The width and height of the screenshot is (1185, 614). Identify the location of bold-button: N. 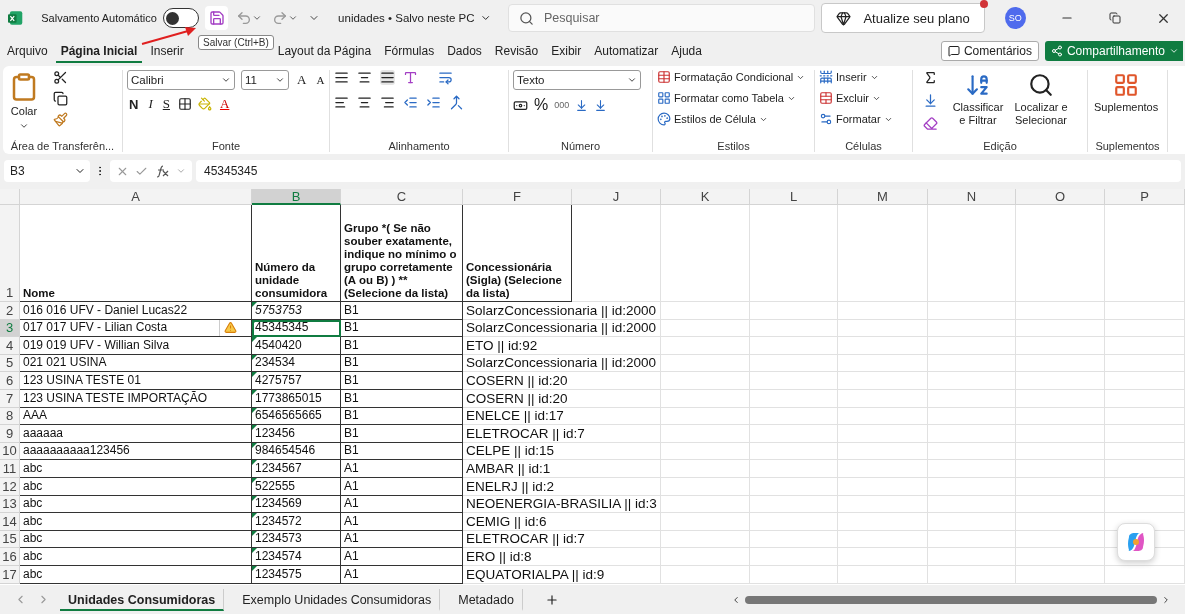
(134, 104).